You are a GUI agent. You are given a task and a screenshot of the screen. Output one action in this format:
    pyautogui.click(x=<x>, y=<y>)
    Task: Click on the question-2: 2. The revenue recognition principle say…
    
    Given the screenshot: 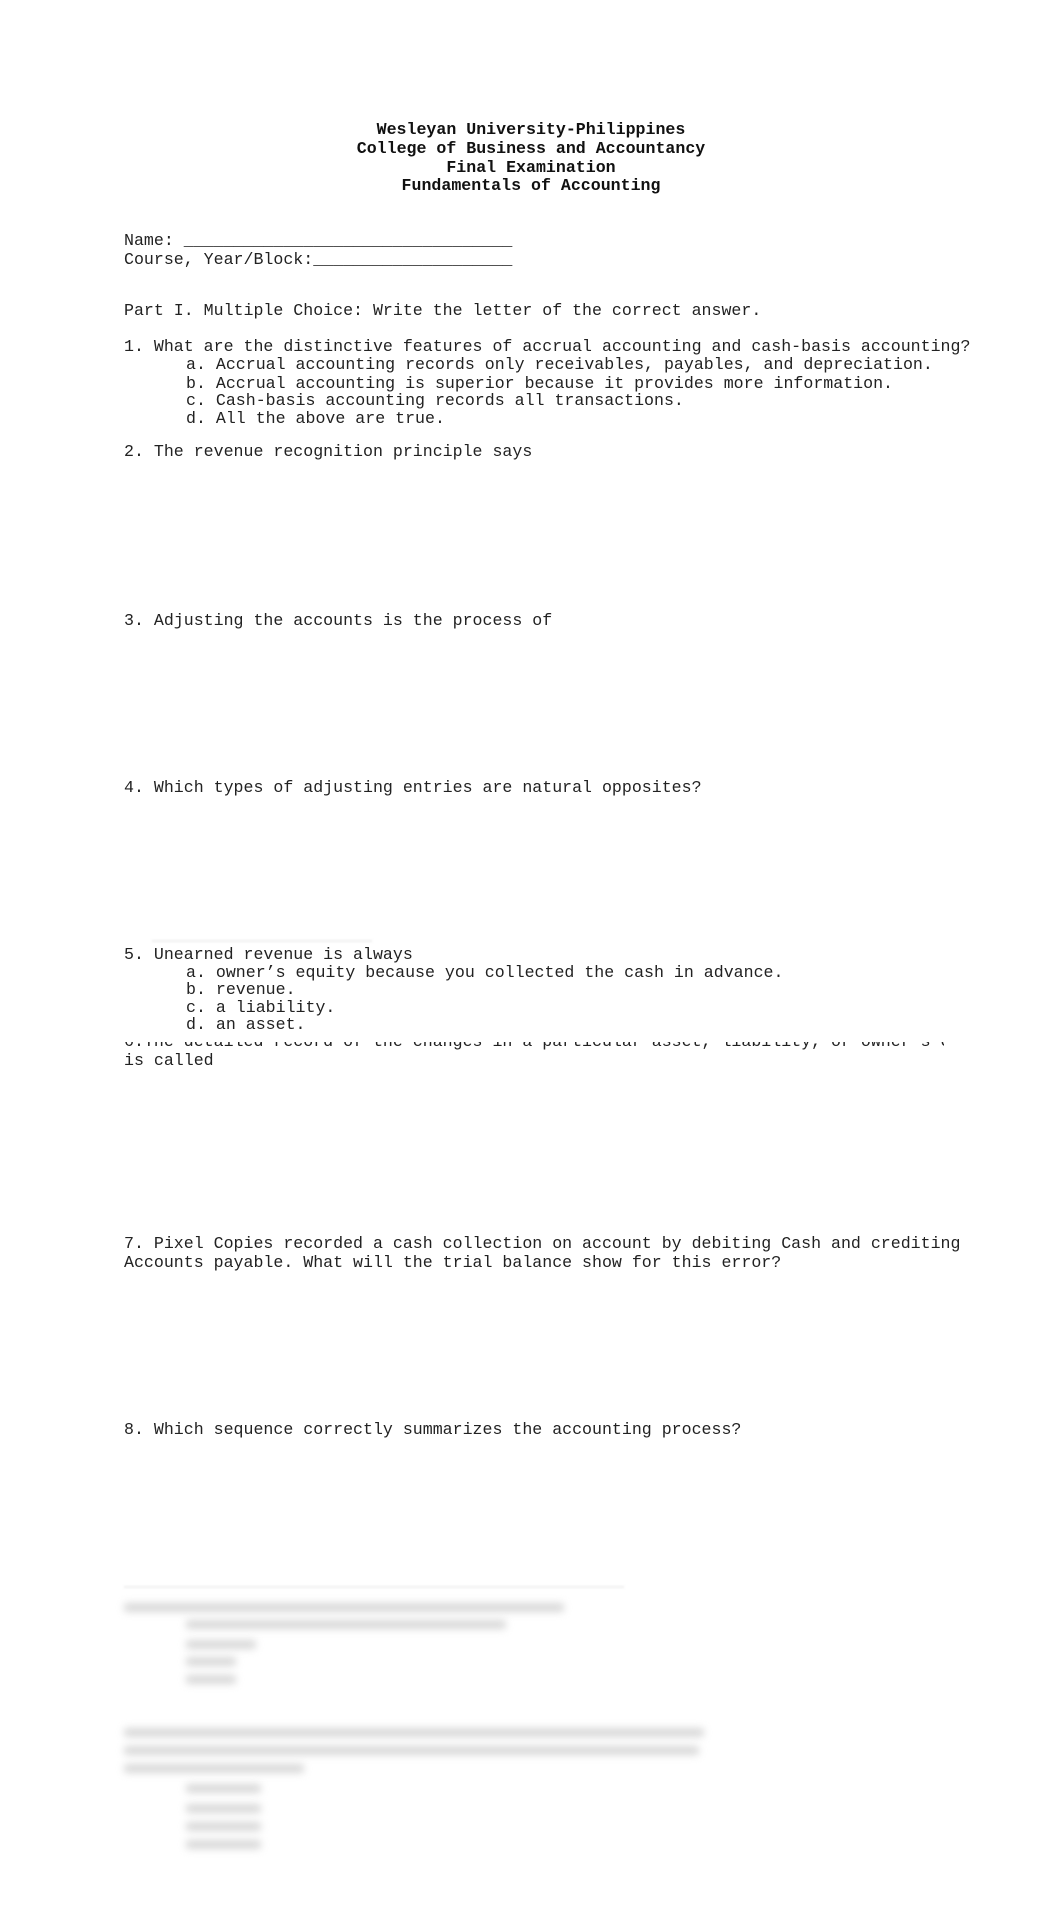 What is the action you would take?
    pyautogui.click(x=328, y=451)
    